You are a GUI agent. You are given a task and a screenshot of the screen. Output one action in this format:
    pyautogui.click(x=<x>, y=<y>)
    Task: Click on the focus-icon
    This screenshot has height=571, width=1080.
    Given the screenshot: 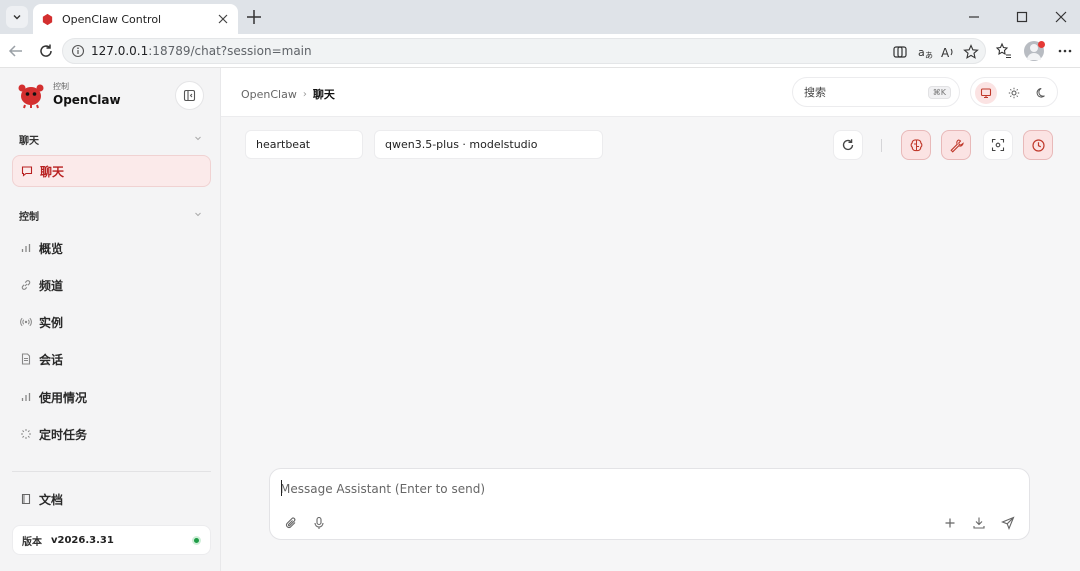 What is the action you would take?
    pyautogui.click(x=998, y=145)
    